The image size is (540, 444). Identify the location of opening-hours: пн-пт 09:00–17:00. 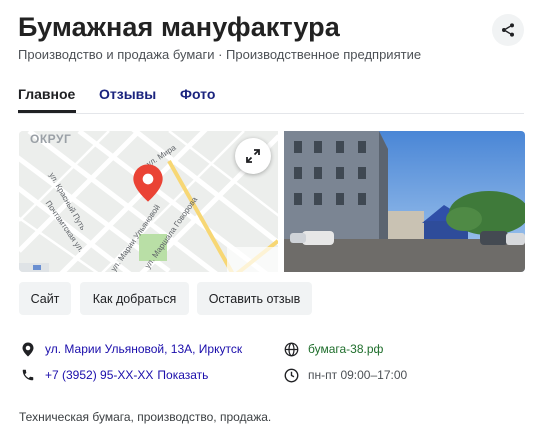
(358, 375).